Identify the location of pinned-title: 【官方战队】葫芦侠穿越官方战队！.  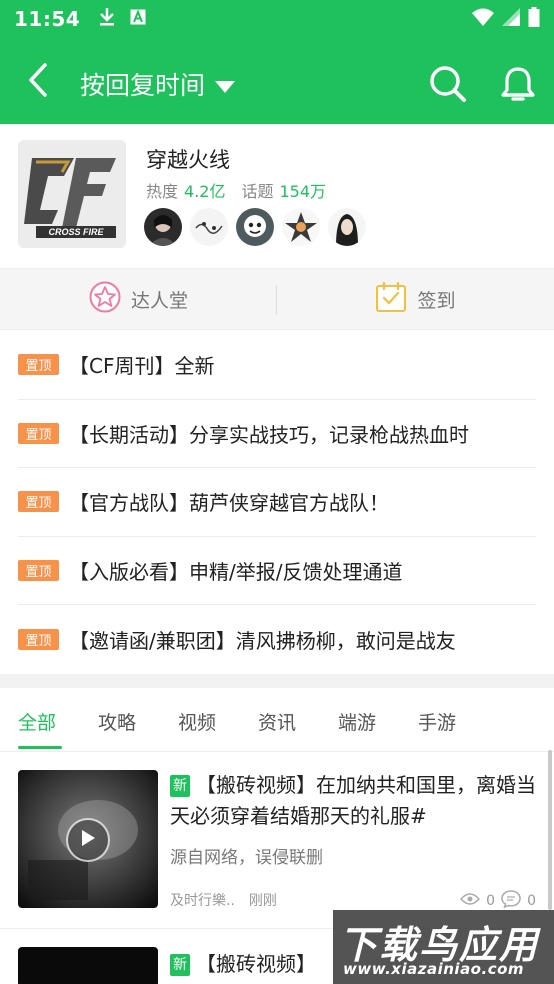
(229, 503).